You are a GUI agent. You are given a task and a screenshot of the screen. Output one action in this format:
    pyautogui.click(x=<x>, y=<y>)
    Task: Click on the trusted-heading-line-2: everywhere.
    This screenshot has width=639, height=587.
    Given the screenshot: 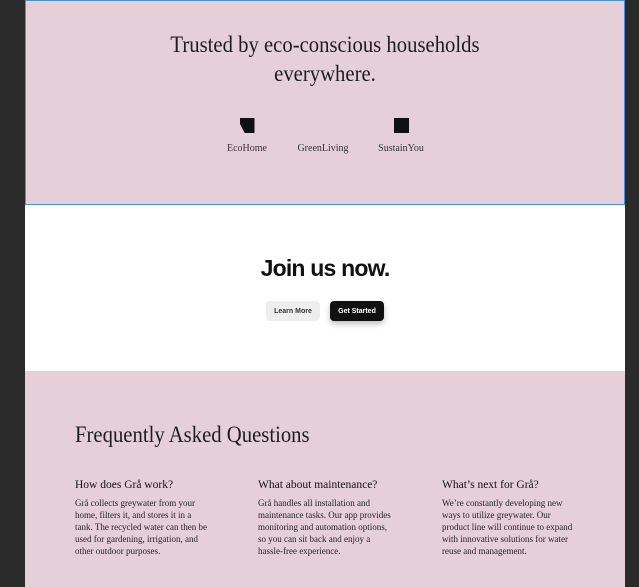 What is the action you would take?
    pyautogui.click(x=325, y=73)
    